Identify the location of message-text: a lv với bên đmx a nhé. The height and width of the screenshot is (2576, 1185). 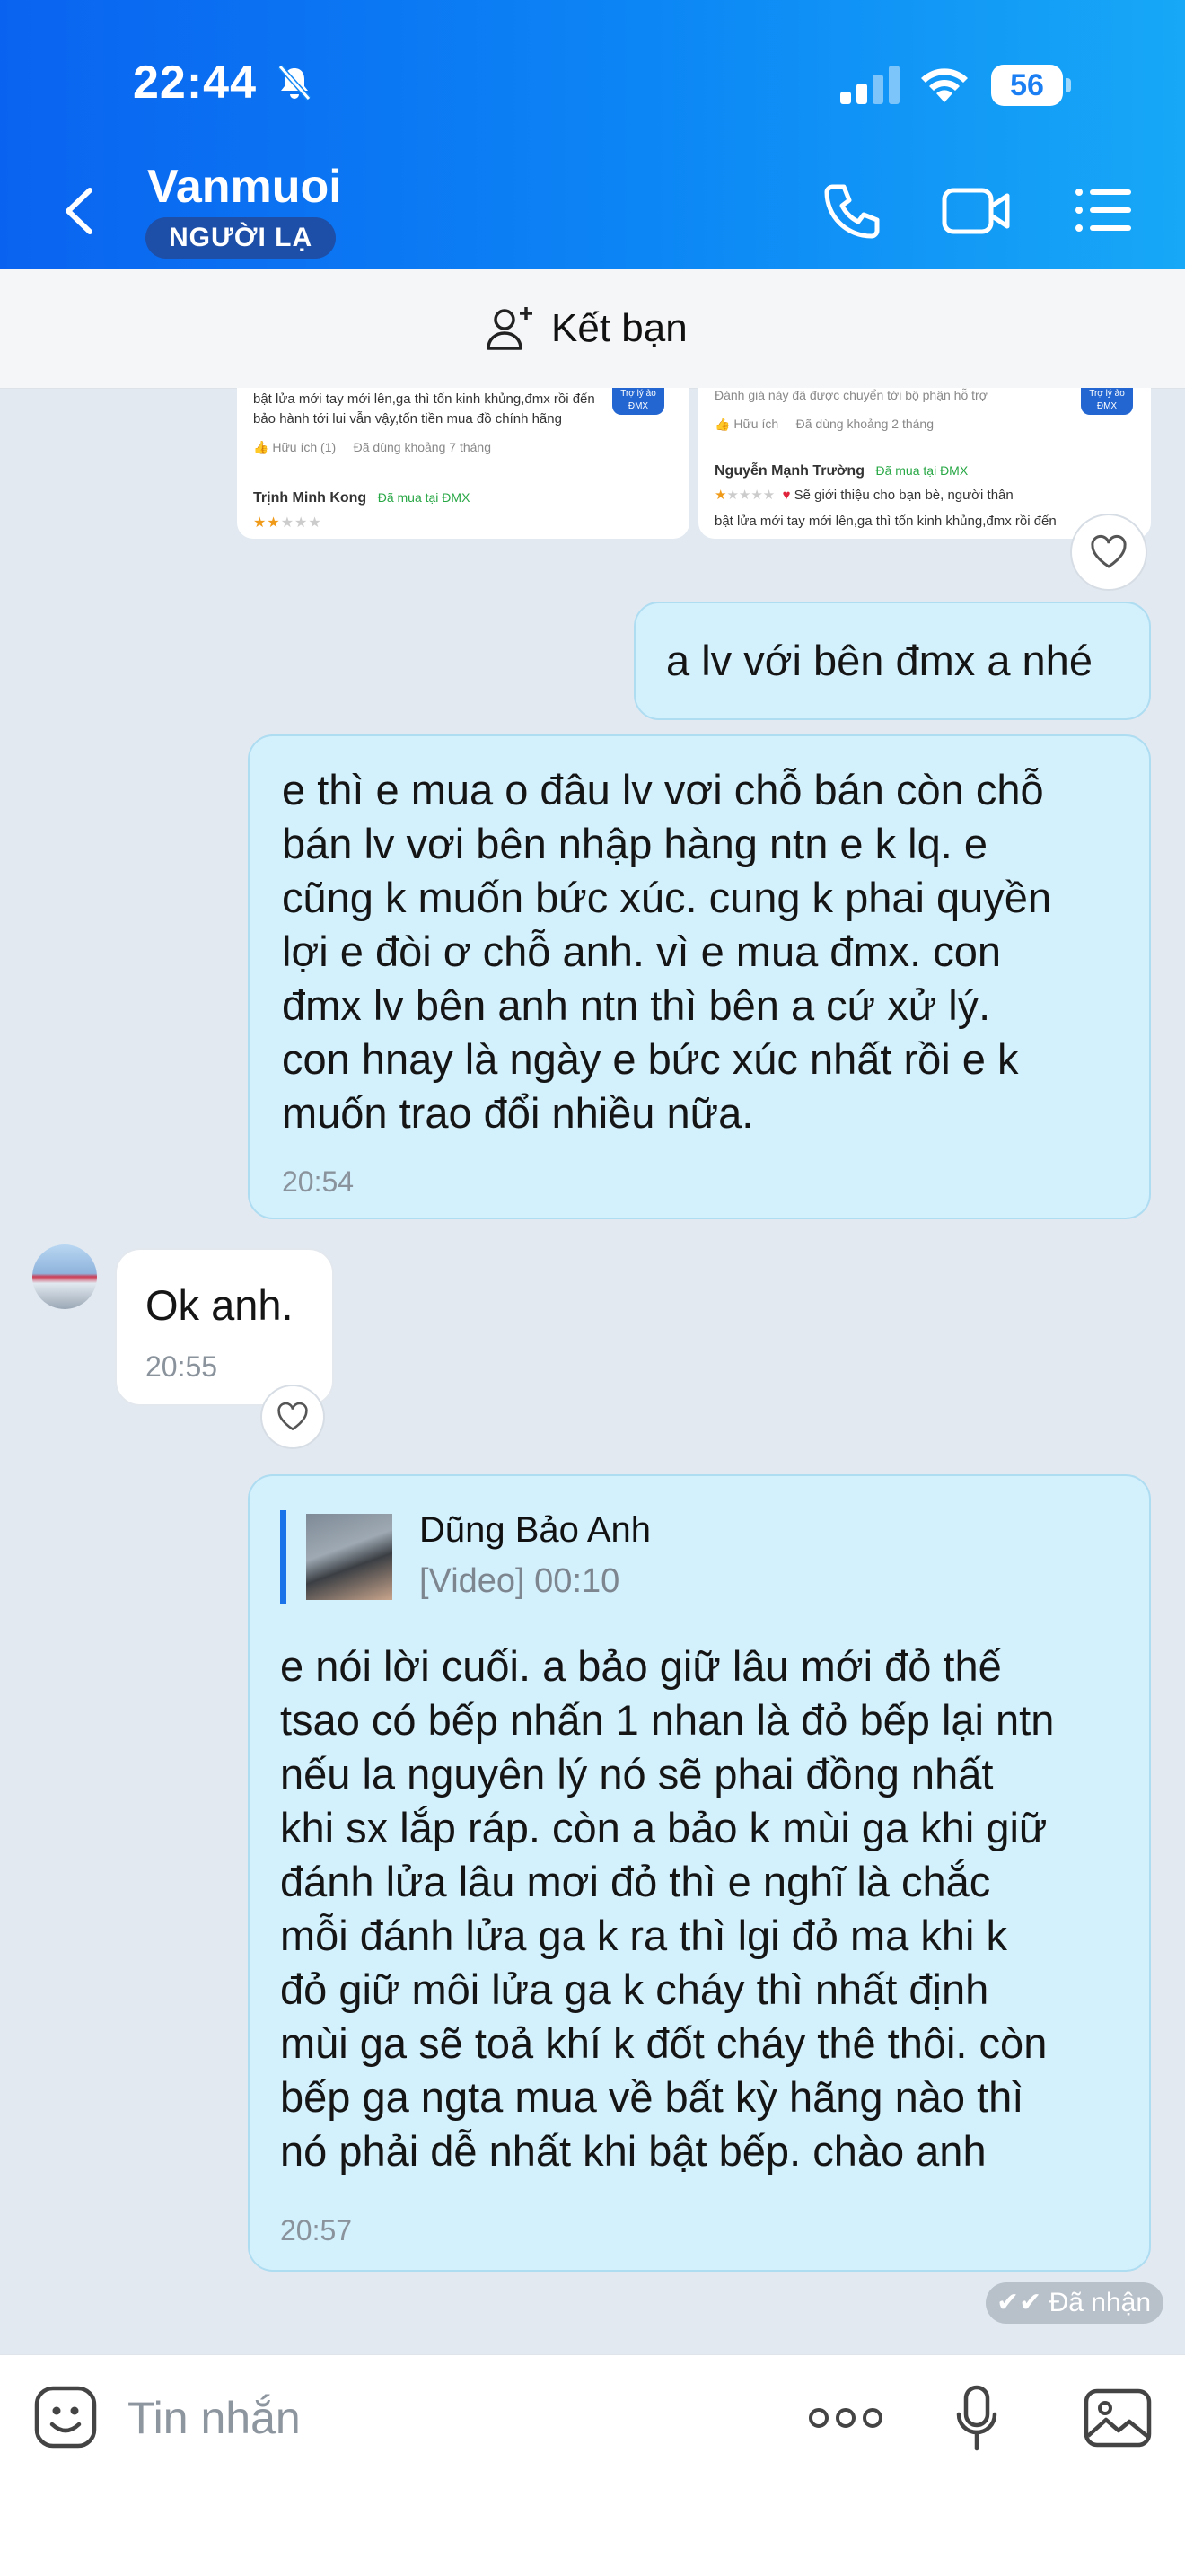
(879, 660).